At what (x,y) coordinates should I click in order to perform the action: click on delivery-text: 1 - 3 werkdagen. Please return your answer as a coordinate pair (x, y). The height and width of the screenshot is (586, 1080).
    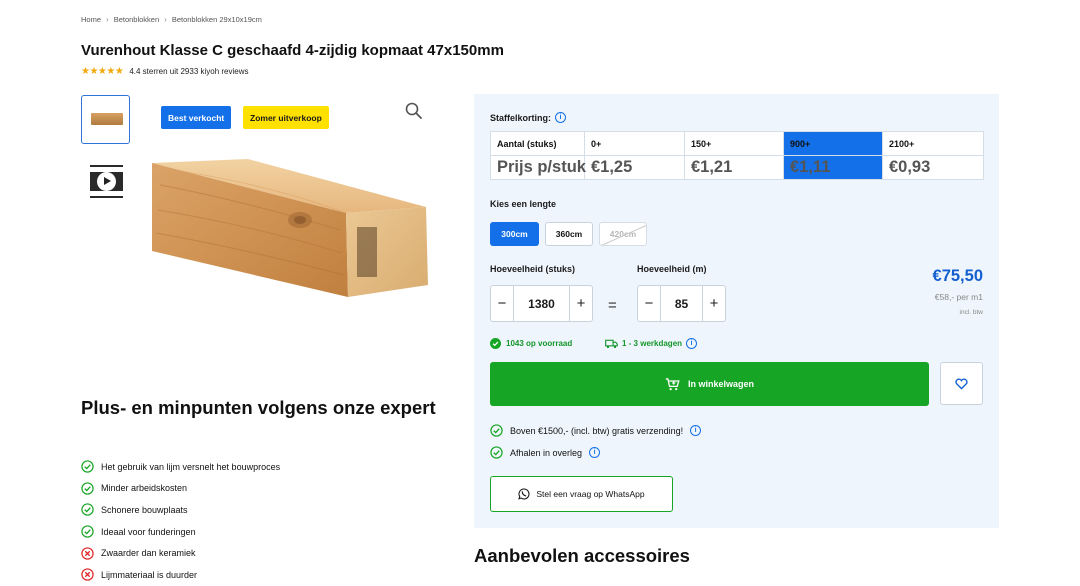
    Looking at the image, I should click on (652, 343).